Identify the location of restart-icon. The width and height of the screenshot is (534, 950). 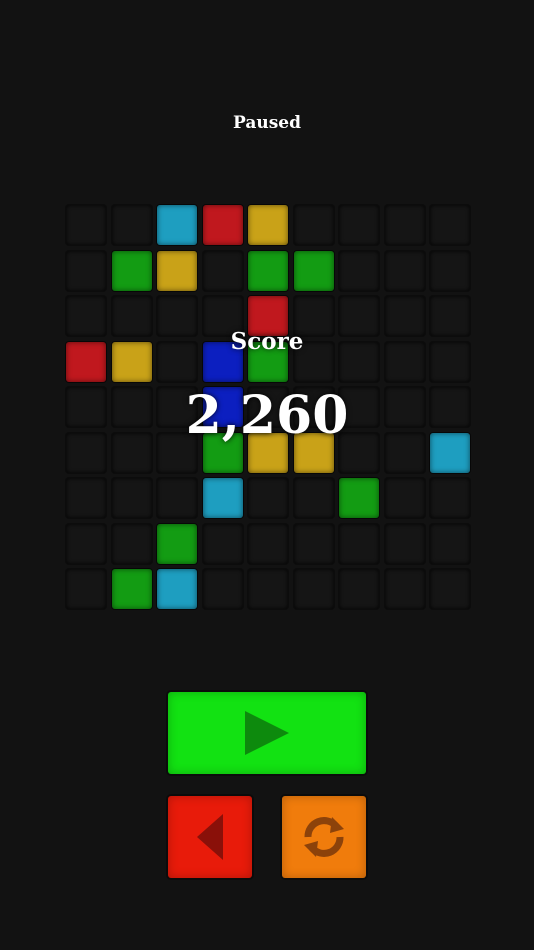
(324, 837).